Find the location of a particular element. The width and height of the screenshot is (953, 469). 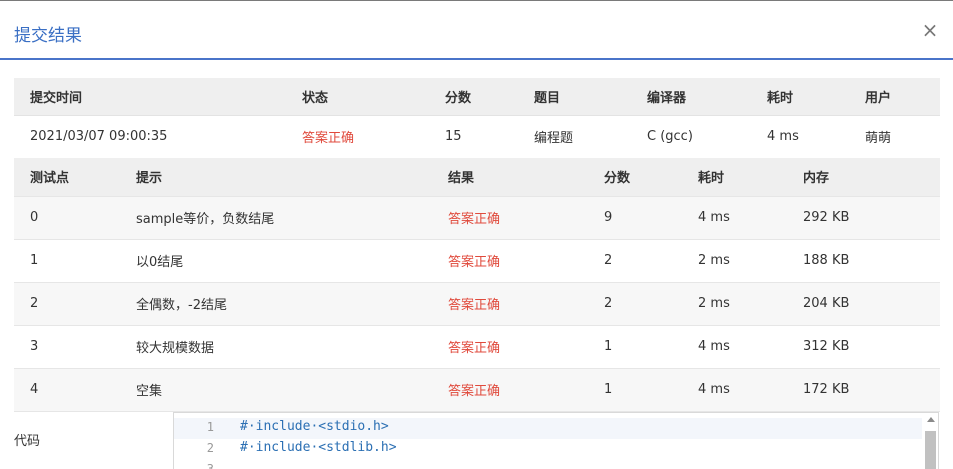

scroll-up-icon is located at coordinates (931, 419).